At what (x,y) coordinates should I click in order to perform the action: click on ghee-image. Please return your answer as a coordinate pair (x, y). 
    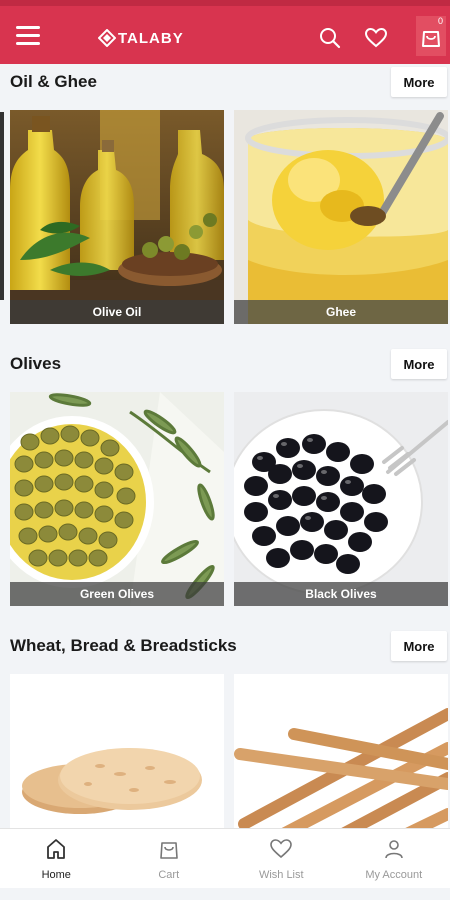
    Looking at the image, I should click on (341, 217).